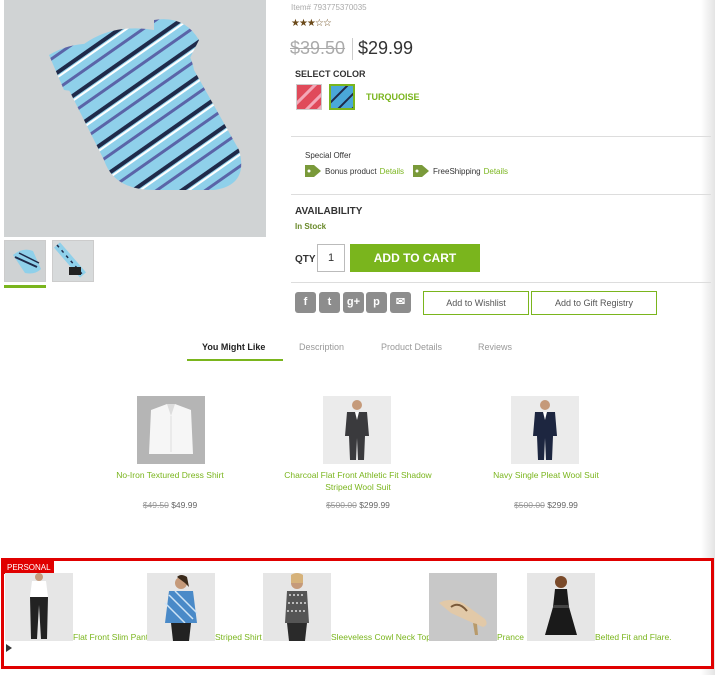 The width and height of the screenshot is (715, 675). Describe the element at coordinates (353, 302) in the screenshot. I see `google-plus-icon: g+` at that location.